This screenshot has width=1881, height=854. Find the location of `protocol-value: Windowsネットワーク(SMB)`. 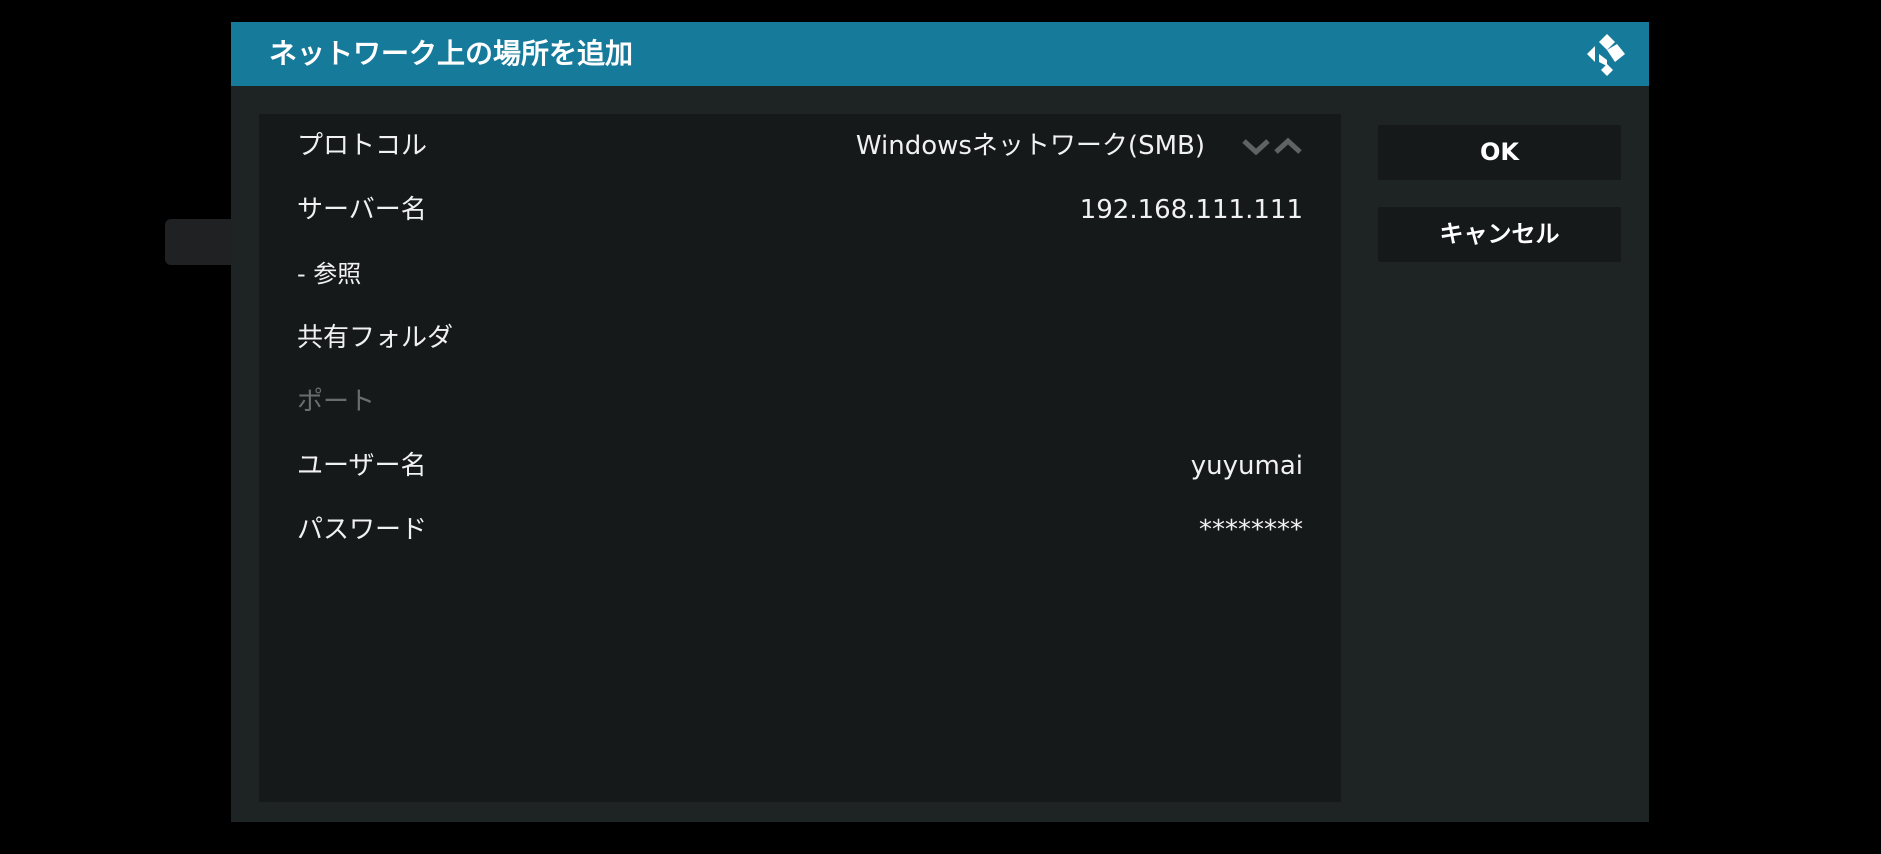

protocol-value: Windowsネットワーク(SMB) is located at coordinates (1030, 146).